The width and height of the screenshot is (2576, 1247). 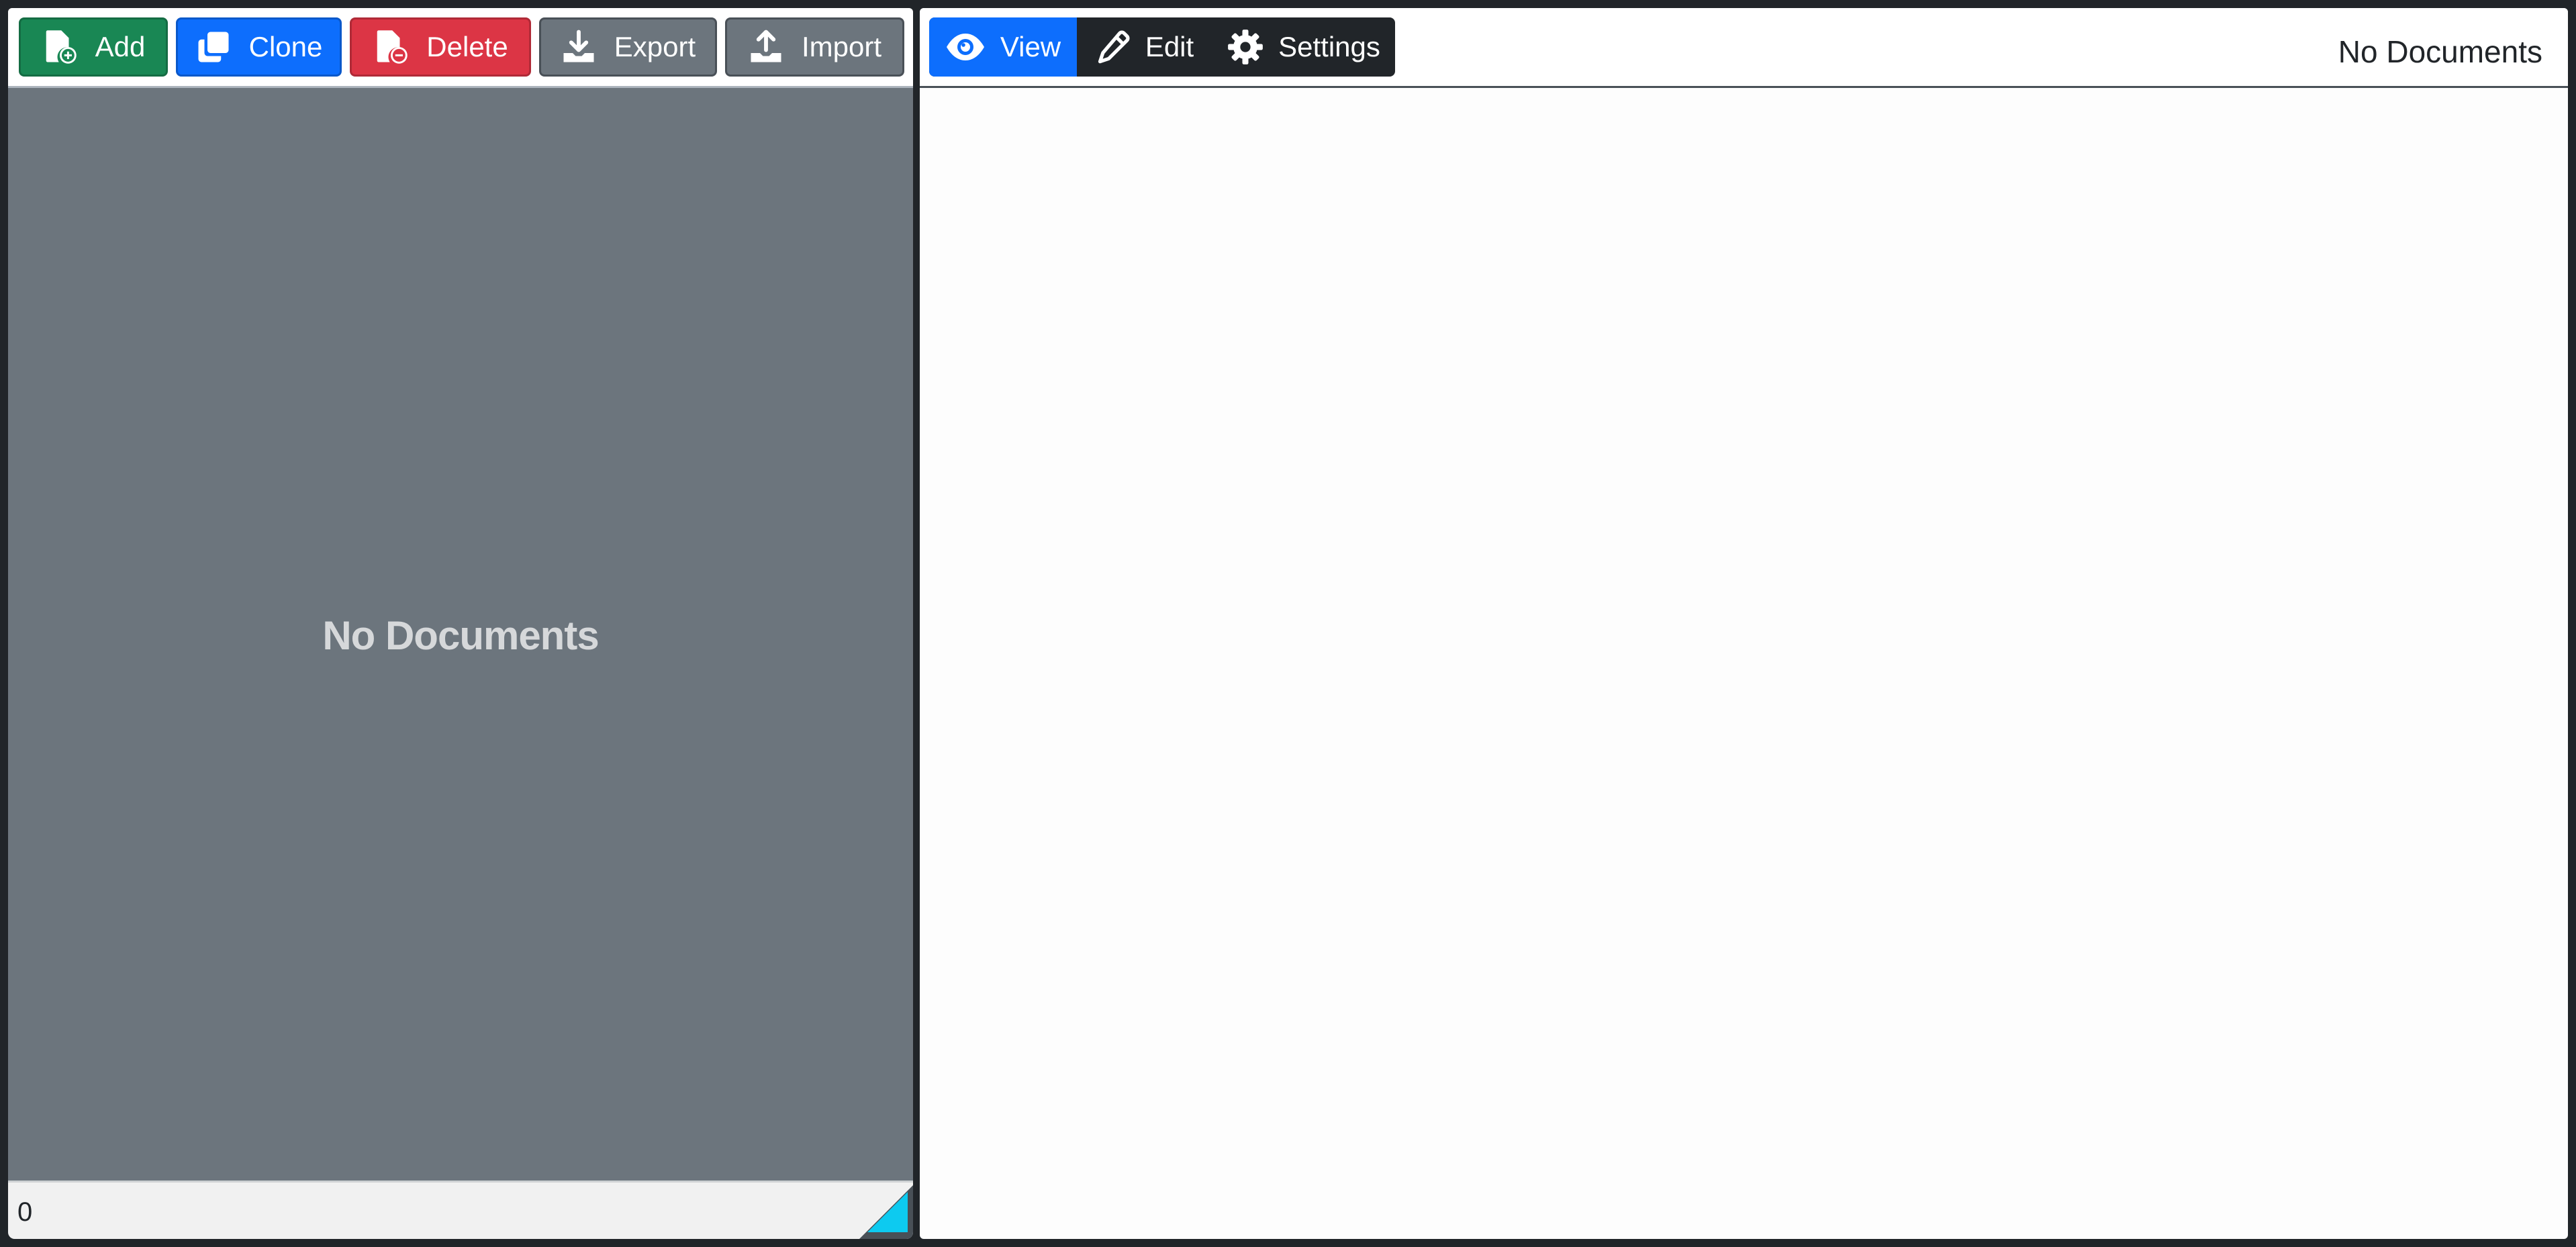 What do you see at coordinates (93, 47) in the screenshot?
I see `add-button: Add` at bounding box center [93, 47].